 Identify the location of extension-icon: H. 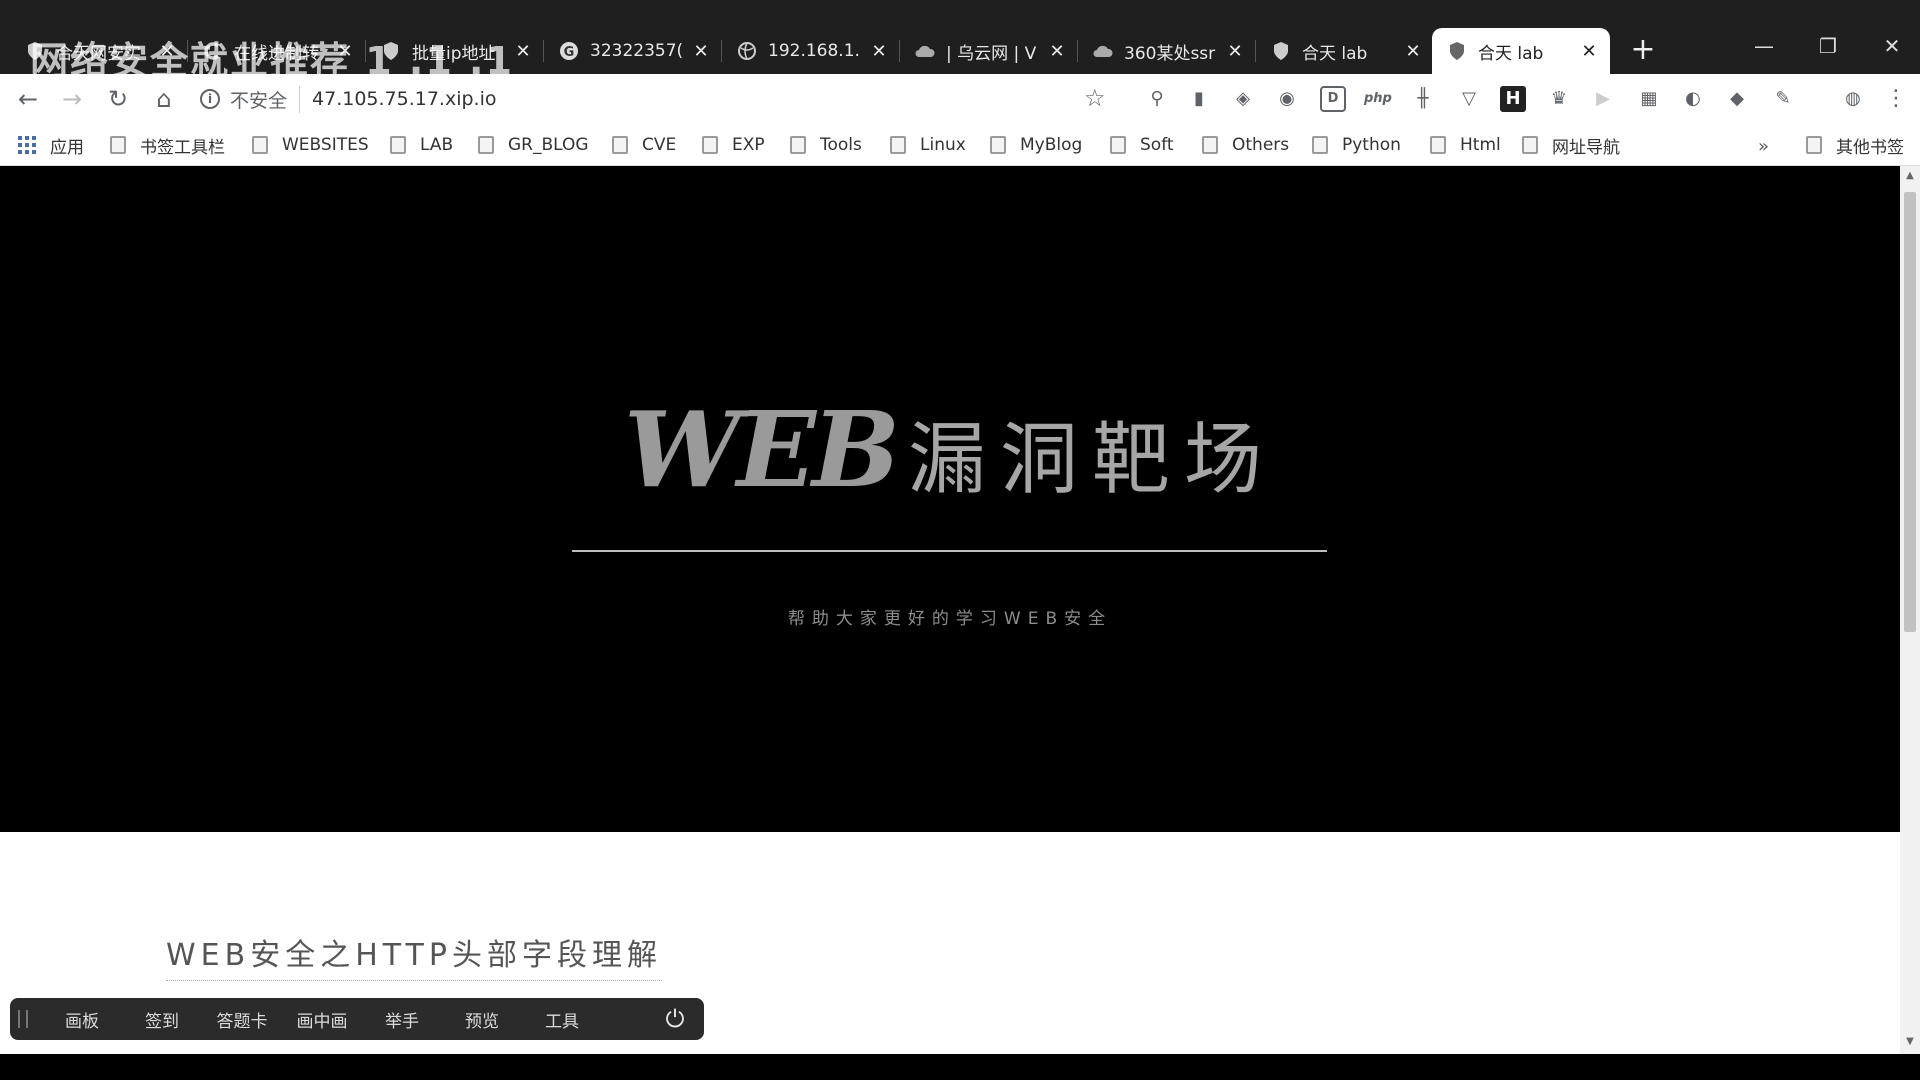
(1513, 99).